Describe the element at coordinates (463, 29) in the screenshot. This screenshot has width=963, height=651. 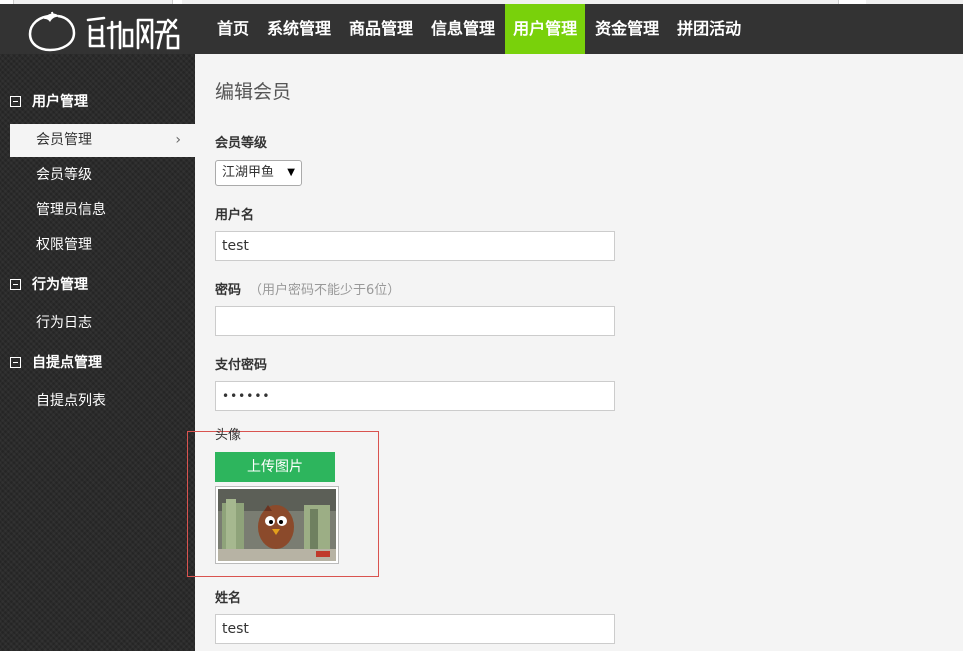
I see `nav-info: 信息管理` at that location.